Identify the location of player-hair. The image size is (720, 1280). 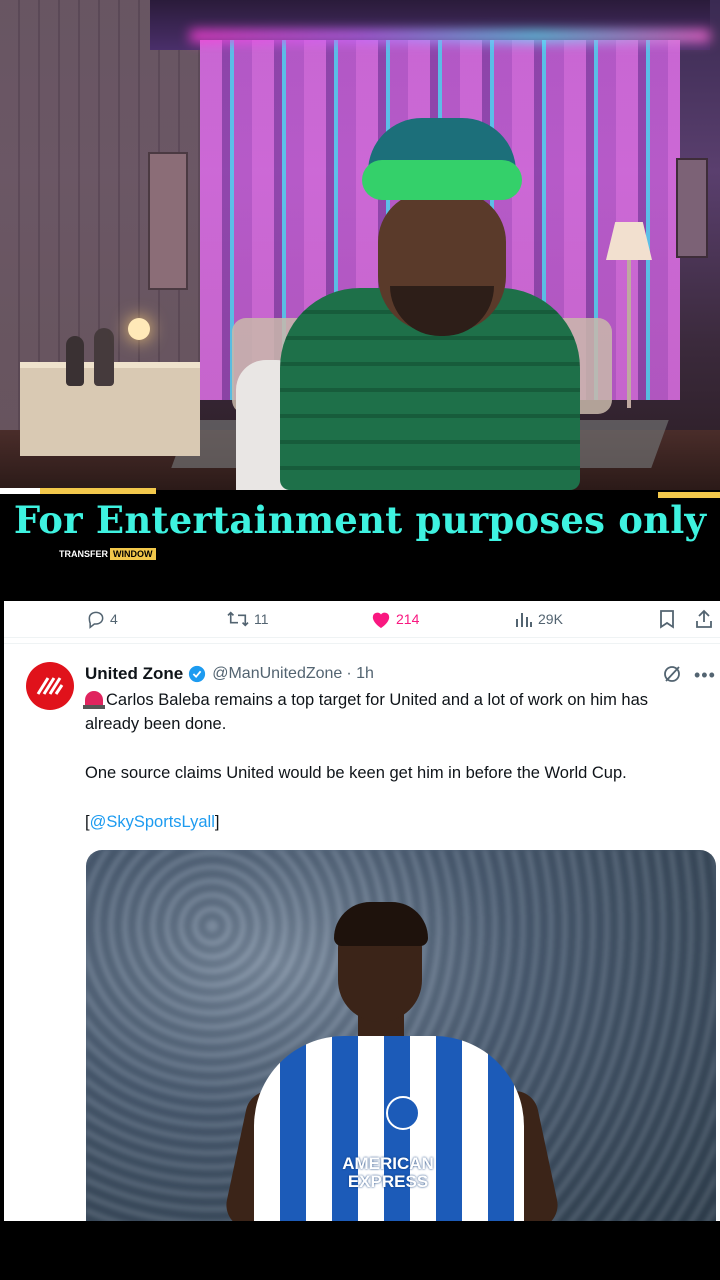
(381, 924).